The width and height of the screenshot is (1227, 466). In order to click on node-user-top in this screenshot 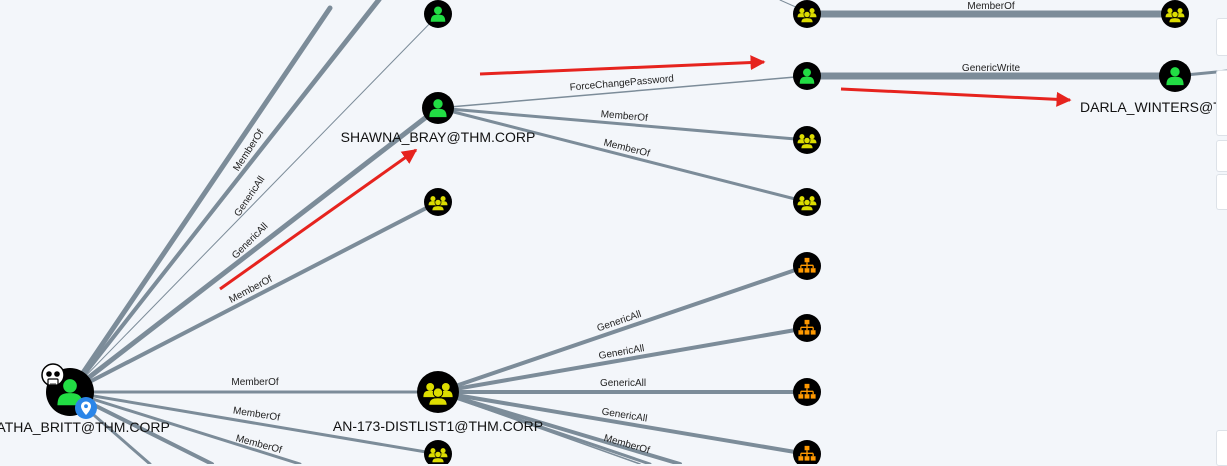, I will do `click(438, 14)`.